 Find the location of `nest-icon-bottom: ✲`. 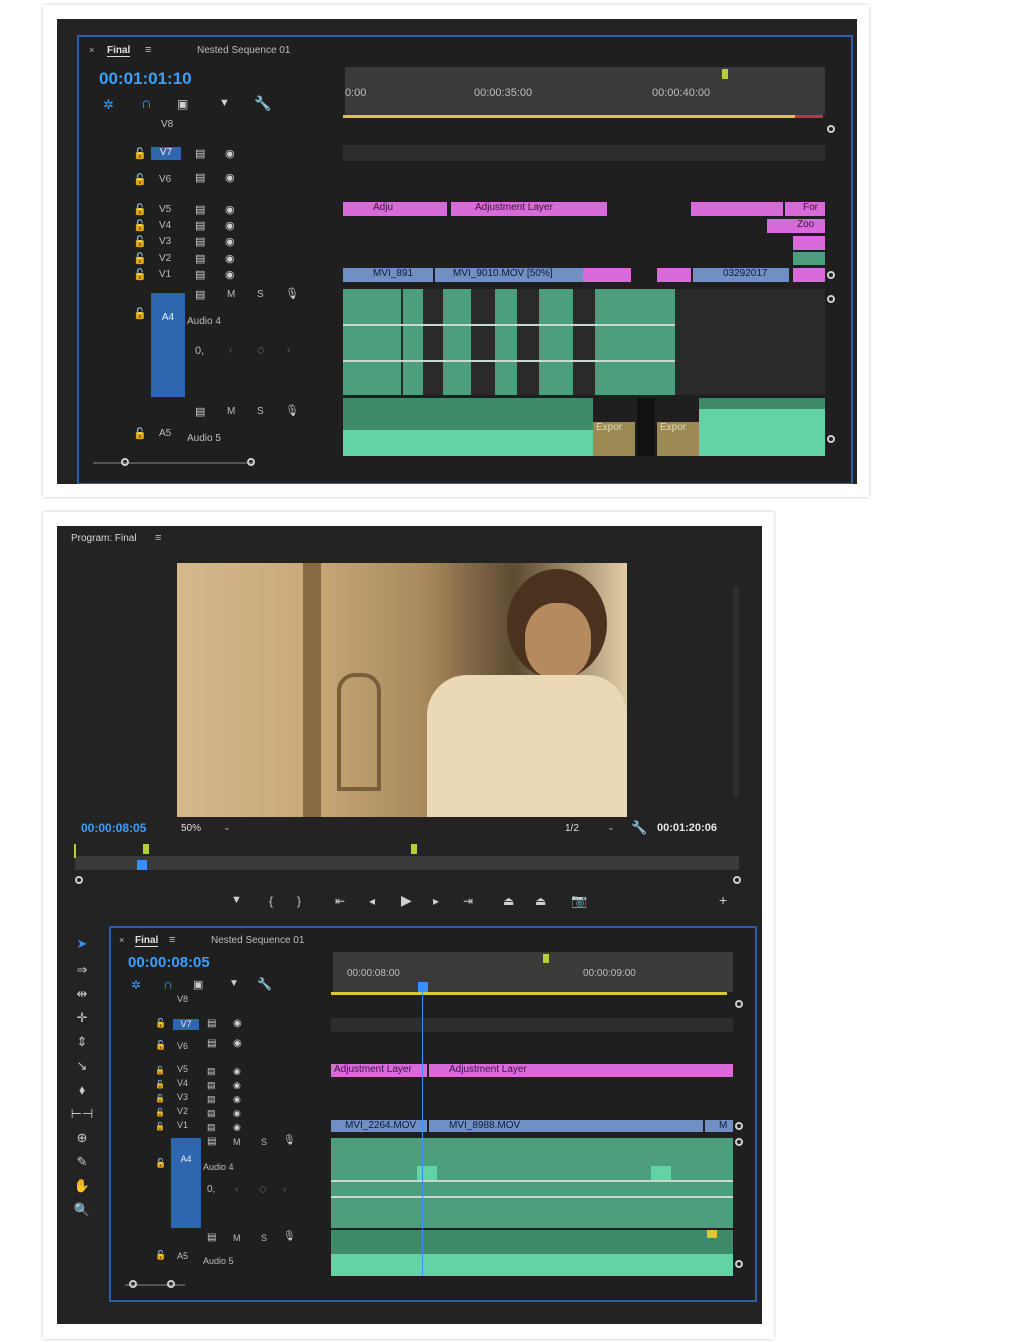

nest-icon-bottom: ✲ is located at coordinates (136, 985).